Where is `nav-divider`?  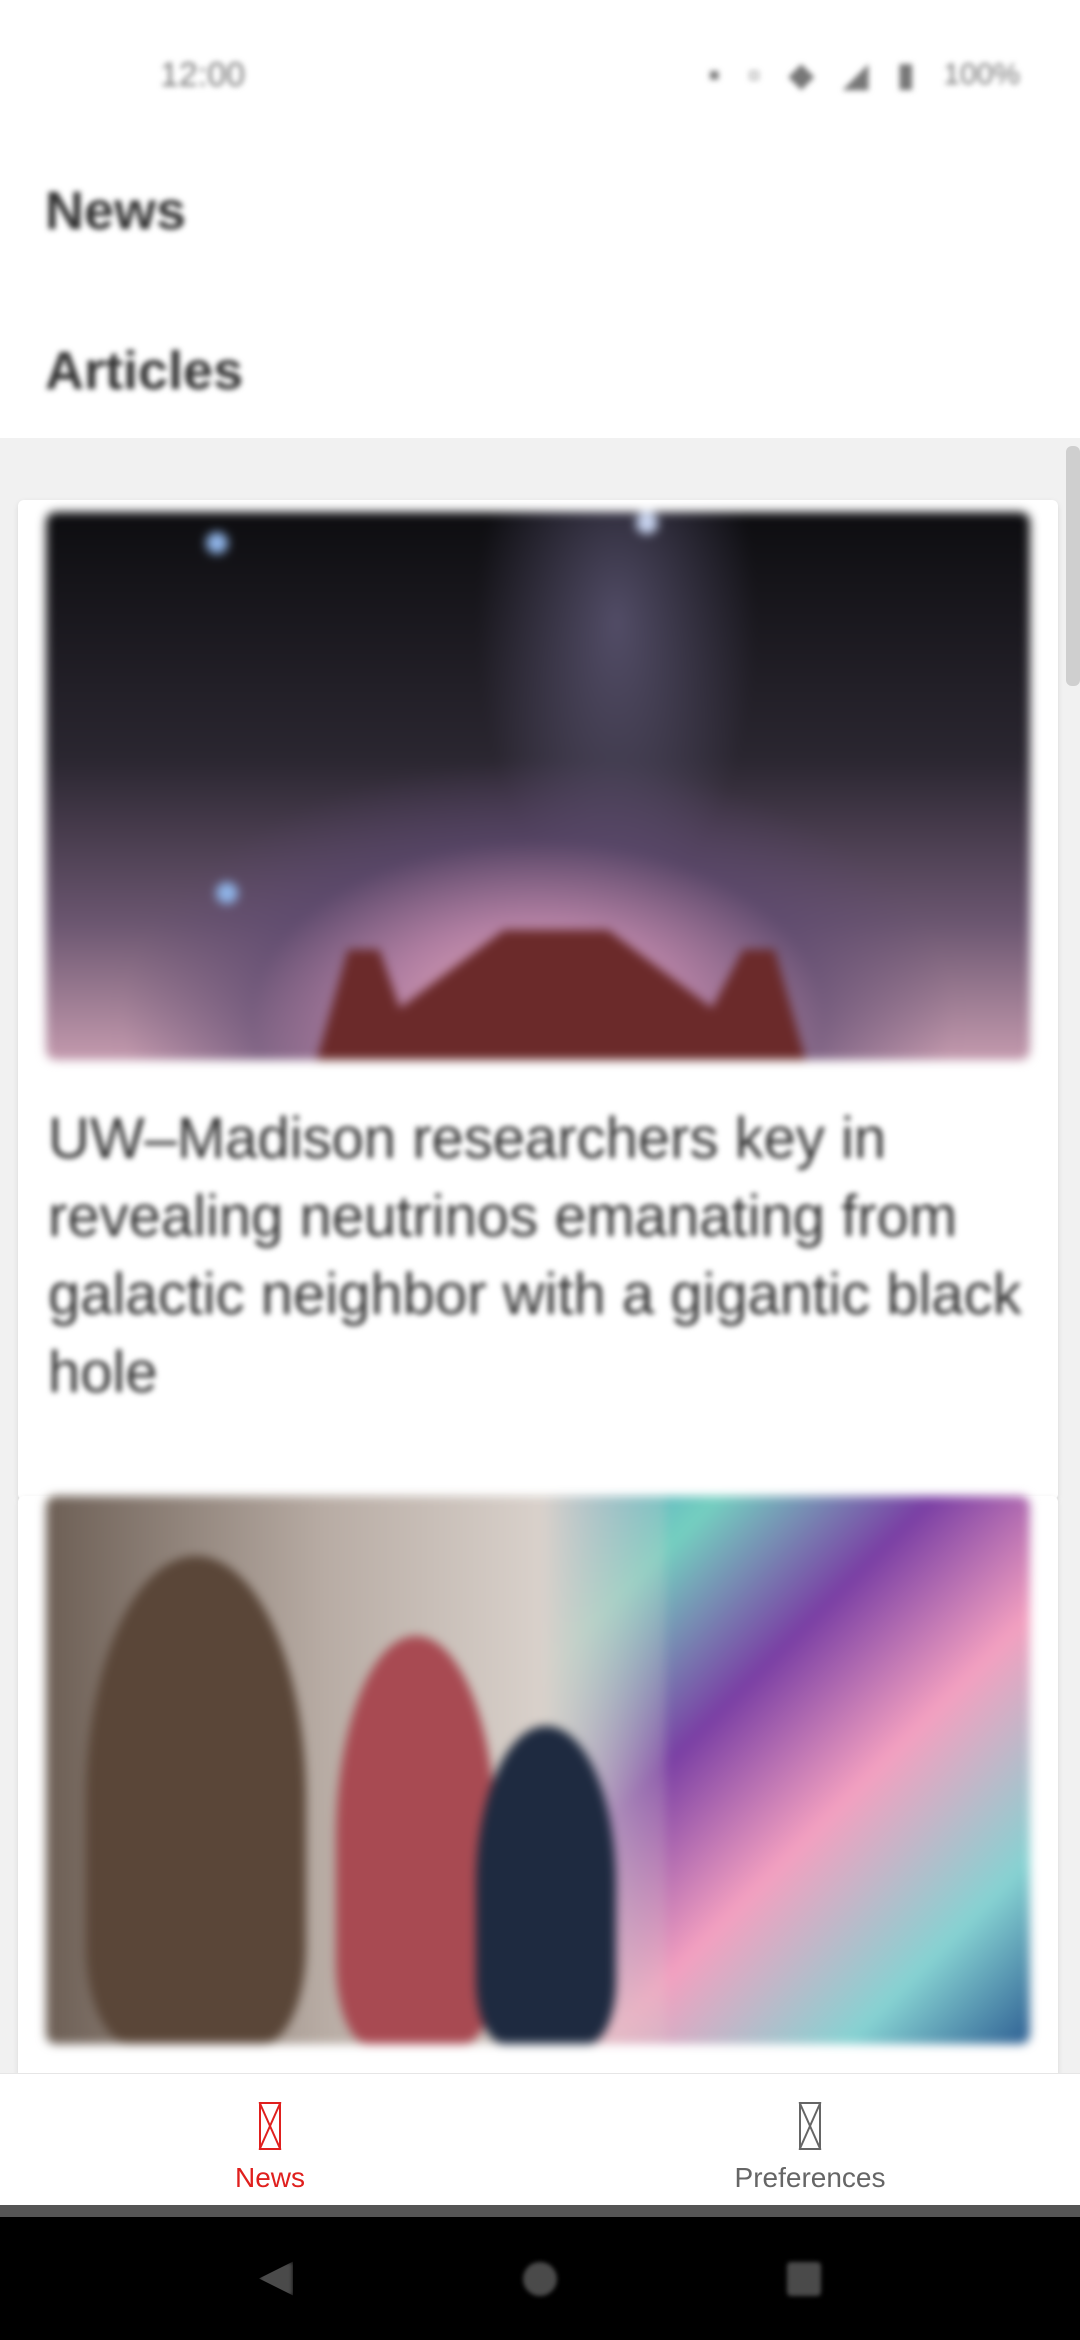
nav-divider is located at coordinates (540, 2211).